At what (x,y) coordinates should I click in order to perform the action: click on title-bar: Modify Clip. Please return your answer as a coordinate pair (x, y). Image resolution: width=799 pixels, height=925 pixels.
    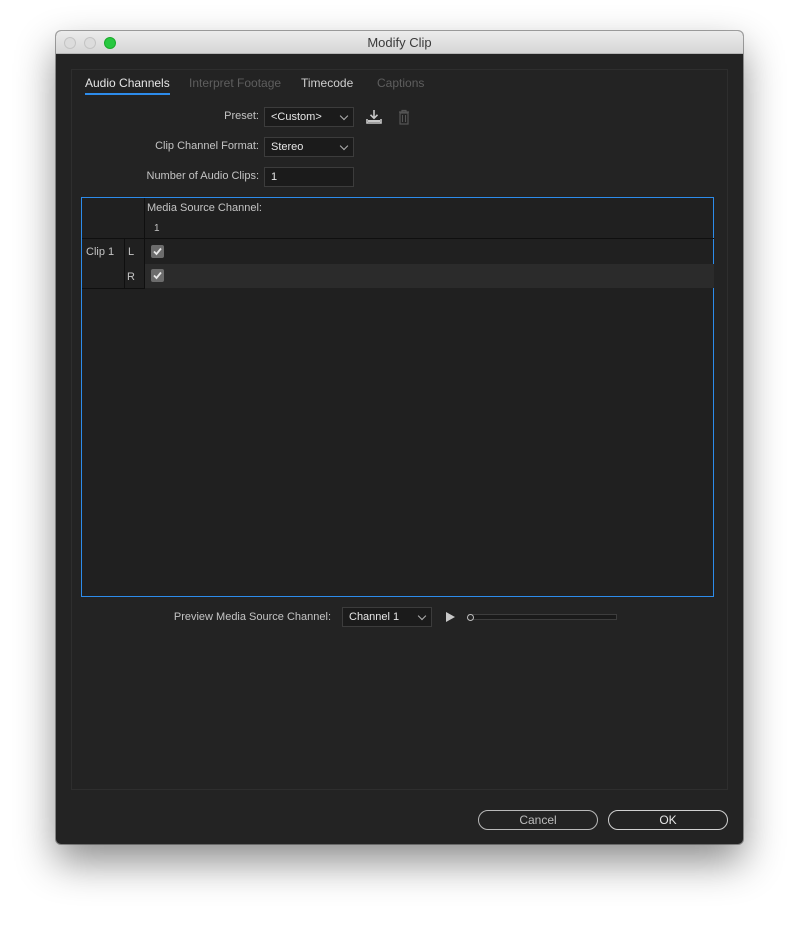
    Looking at the image, I should click on (399, 42).